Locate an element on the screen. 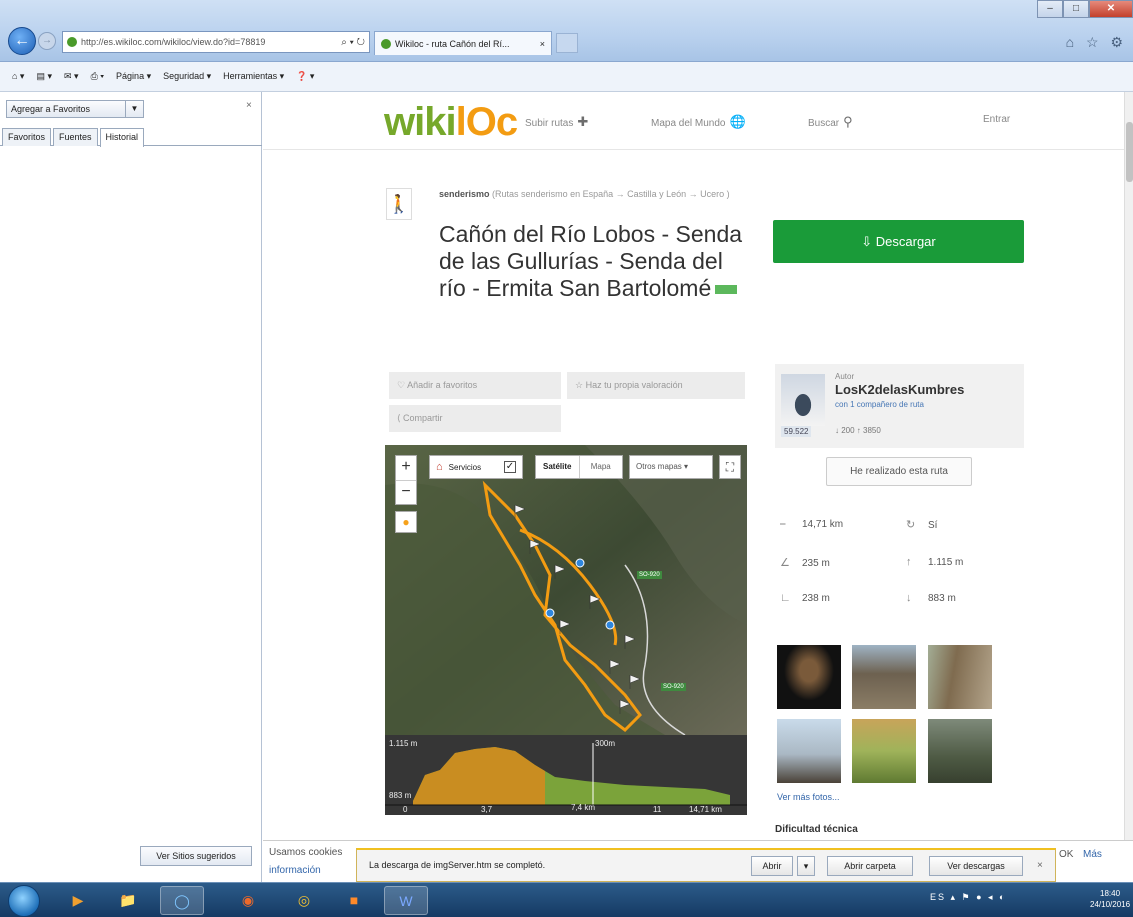 The image size is (1133, 917). add-favorites-label: Añadir a favoritos is located at coordinates (442, 385).